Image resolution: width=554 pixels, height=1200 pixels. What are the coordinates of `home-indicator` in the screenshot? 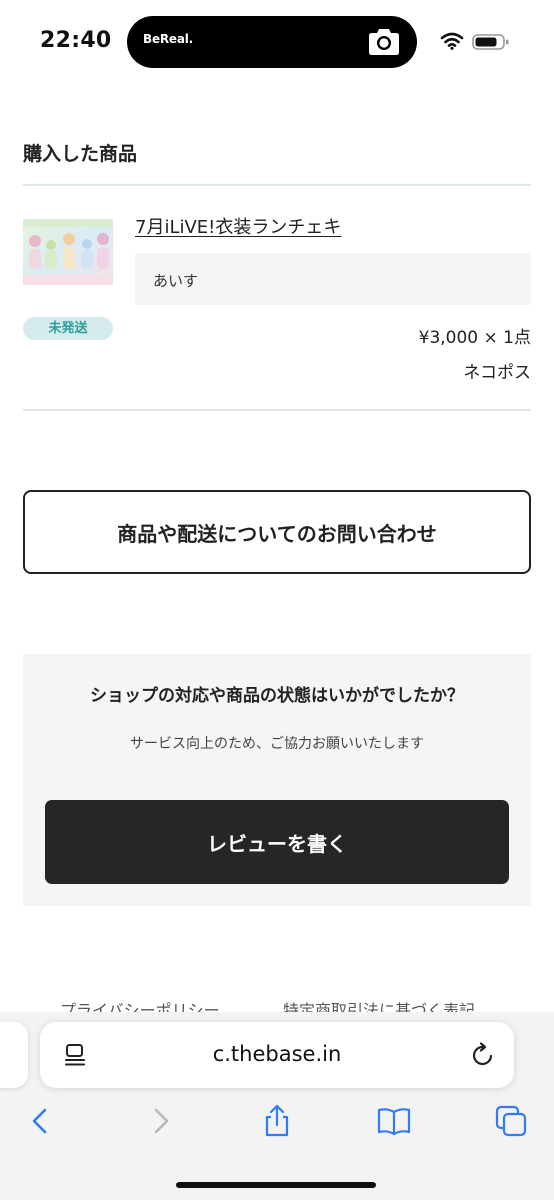 It's located at (276, 1185).